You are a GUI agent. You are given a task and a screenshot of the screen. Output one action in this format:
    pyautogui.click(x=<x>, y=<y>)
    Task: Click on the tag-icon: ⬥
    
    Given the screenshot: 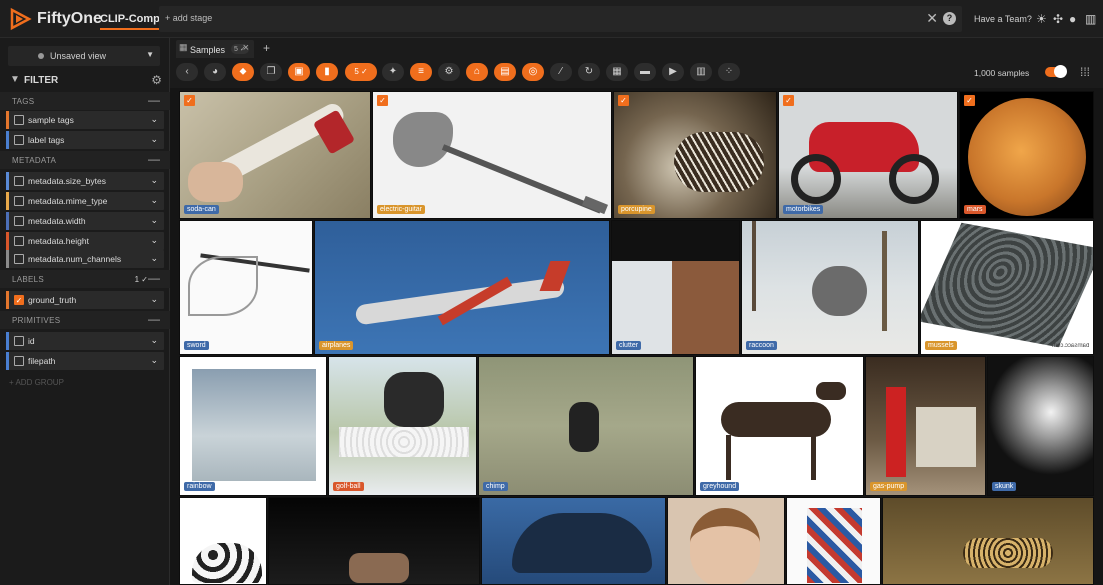 What is the action you would take?
    pyautogui.click(x=243, y=72)
    